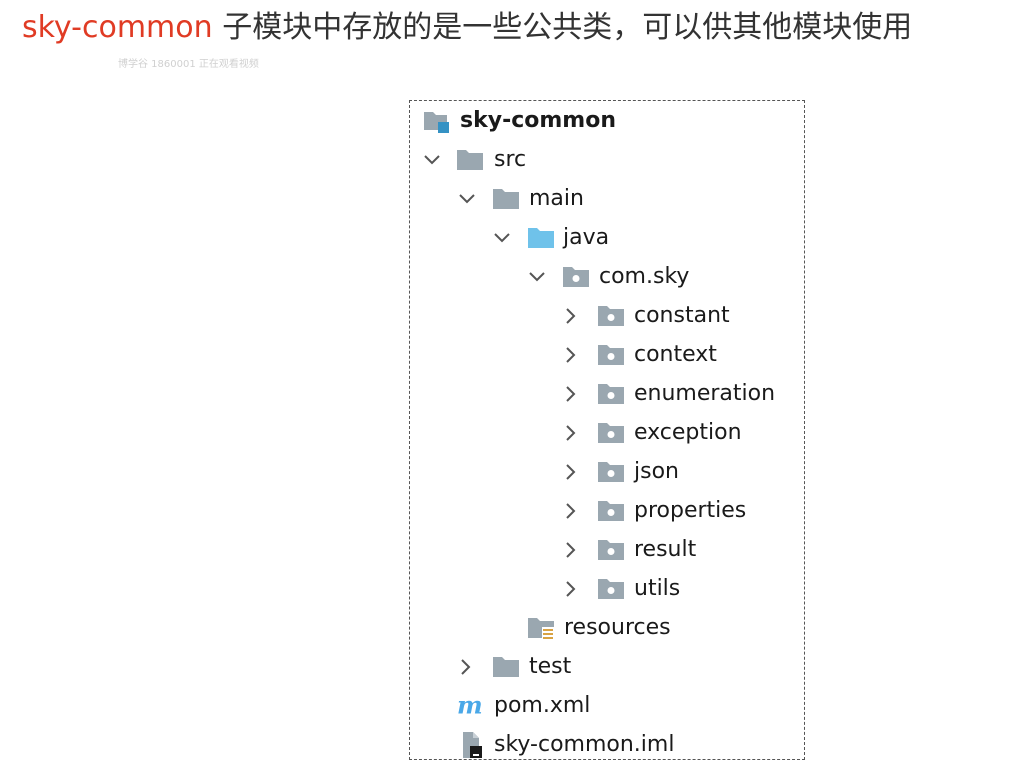 The width and height of the screenshot is (1018, 779). What do you see at coordinates (584, 744) in the screenshot?
I see `tree-label-iml: sky-common.iml` at bounding box center [584, 744].